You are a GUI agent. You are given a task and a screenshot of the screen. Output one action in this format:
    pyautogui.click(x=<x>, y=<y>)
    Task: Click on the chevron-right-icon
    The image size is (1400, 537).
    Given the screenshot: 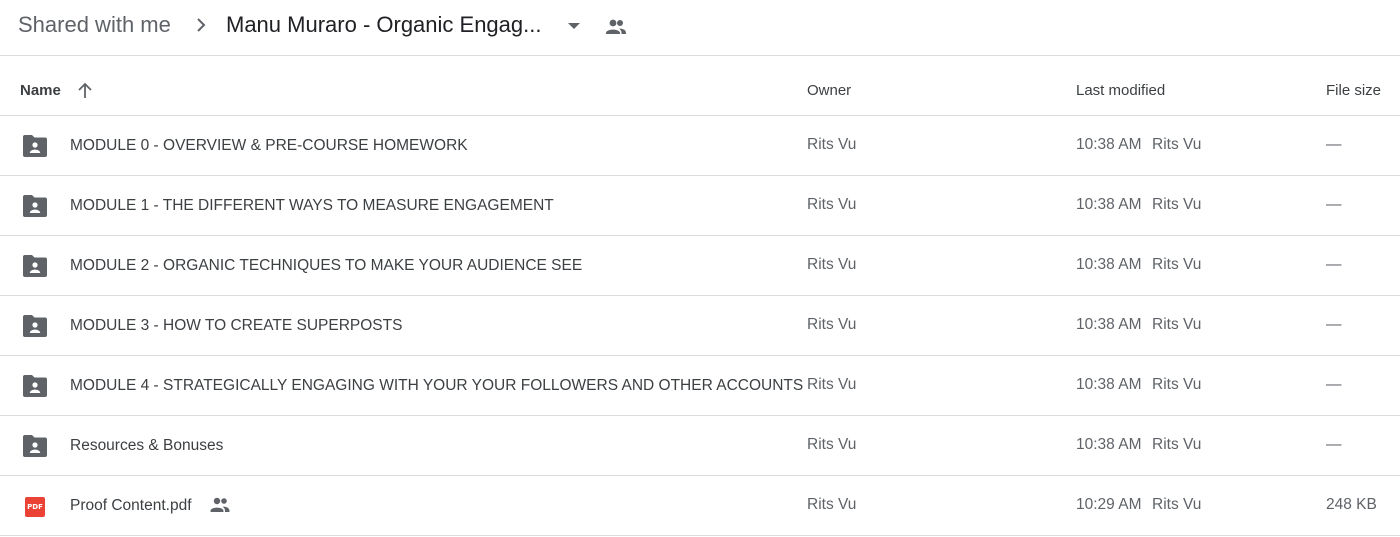 What is the action you would take?
    pyautogui.click(x=201, y=25)
    